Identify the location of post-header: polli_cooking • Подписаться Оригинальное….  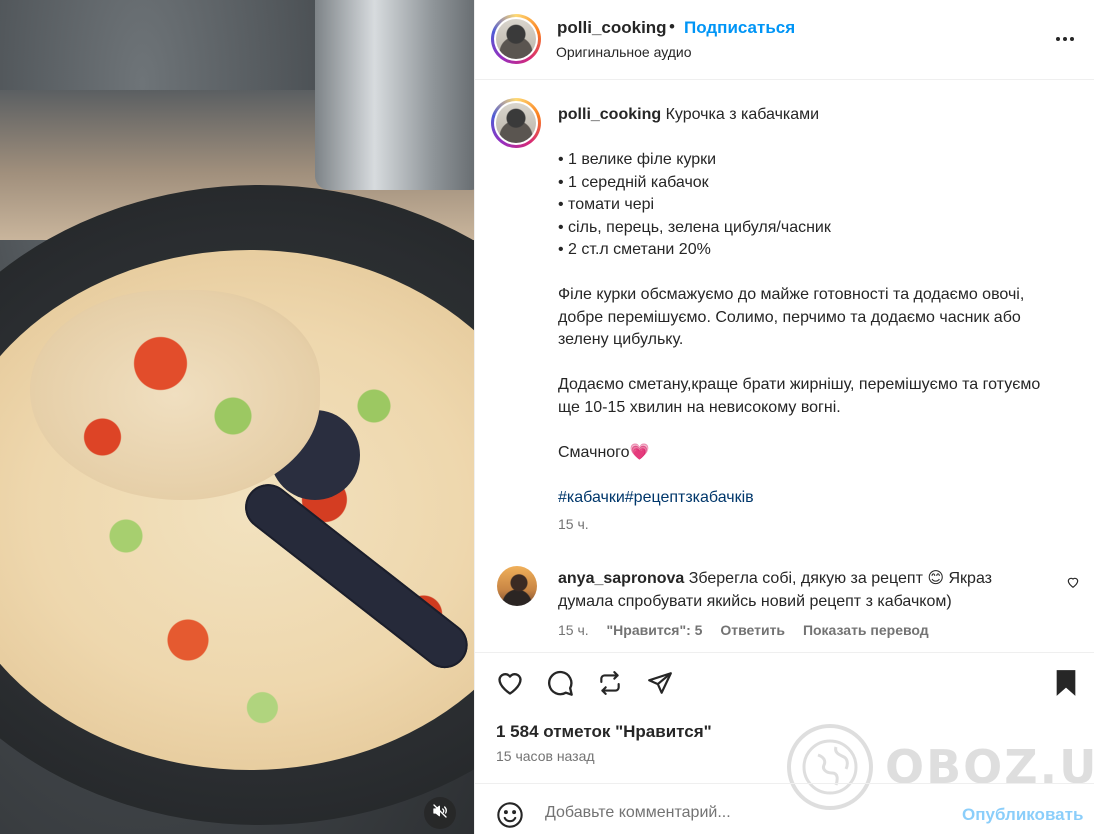
(784, 40).